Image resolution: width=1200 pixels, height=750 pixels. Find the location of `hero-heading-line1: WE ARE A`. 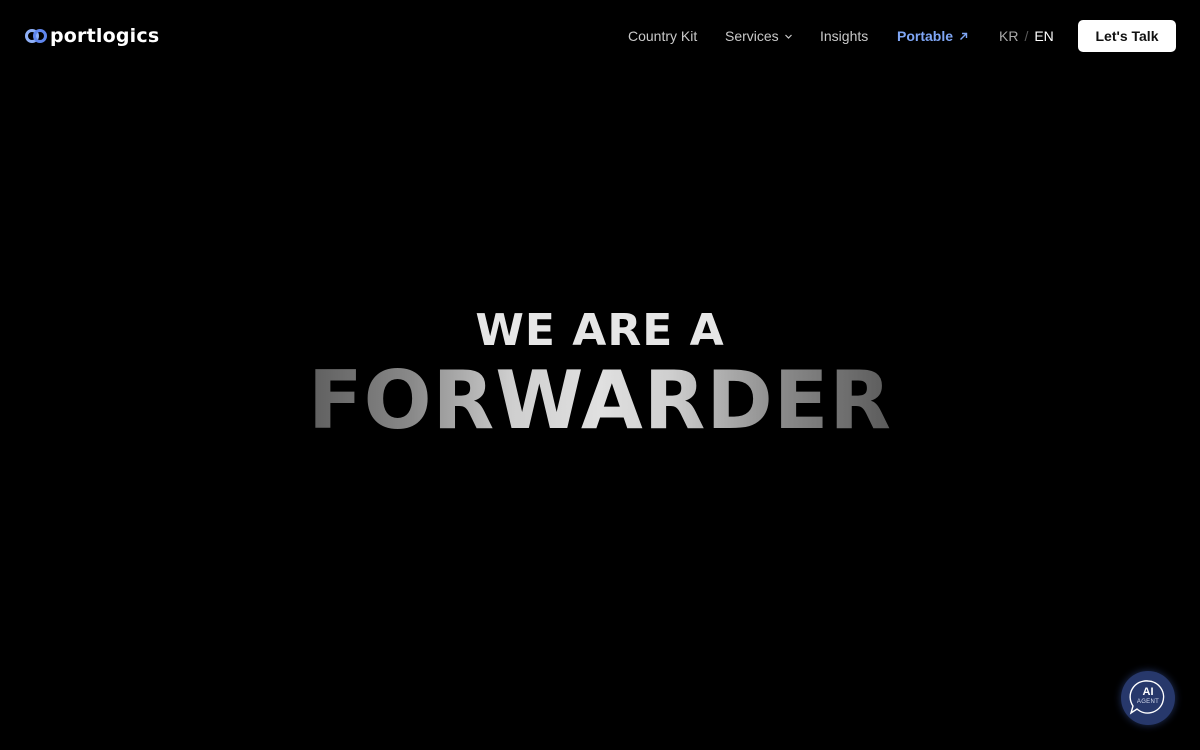

hero-heading-line1: WE ARE A is located at coordinates (600, 330).